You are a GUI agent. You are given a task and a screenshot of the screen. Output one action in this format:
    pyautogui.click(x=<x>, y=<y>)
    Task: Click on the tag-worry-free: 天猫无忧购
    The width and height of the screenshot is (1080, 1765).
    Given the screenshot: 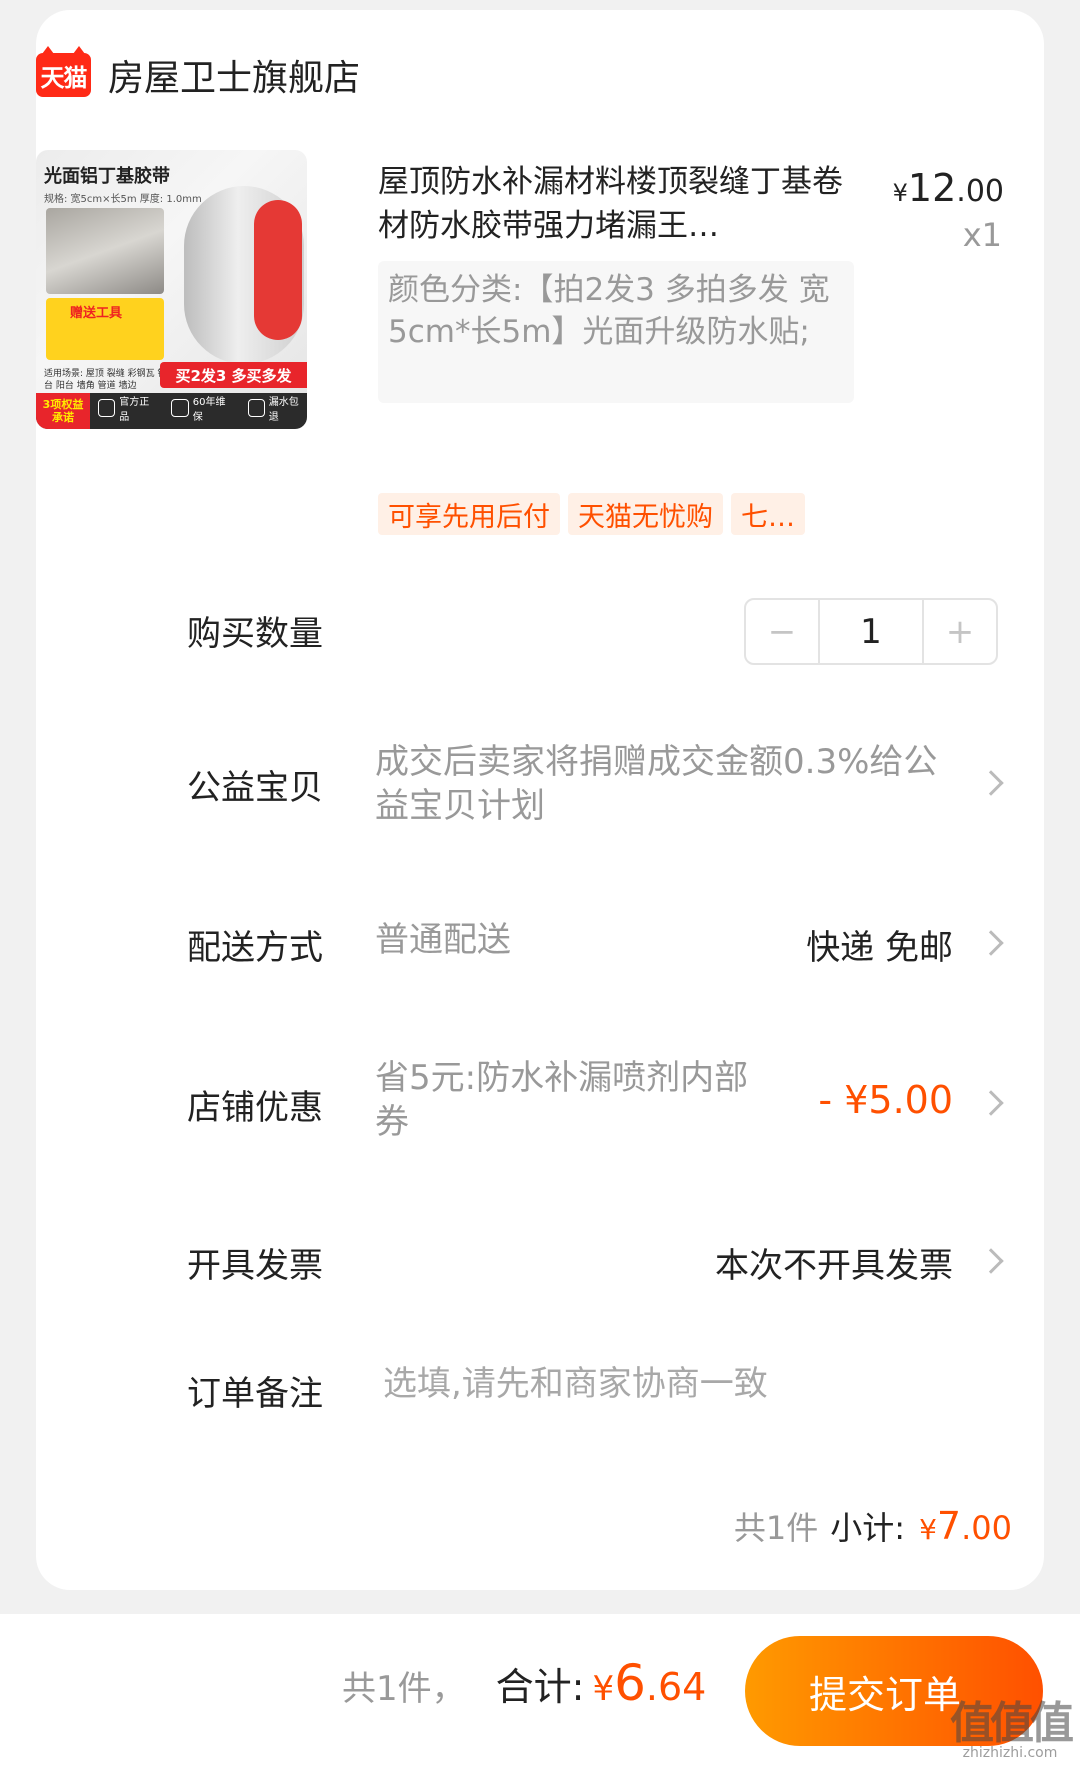 What is the action you would take?
    pyautogui.click(x=645, y=514)
    